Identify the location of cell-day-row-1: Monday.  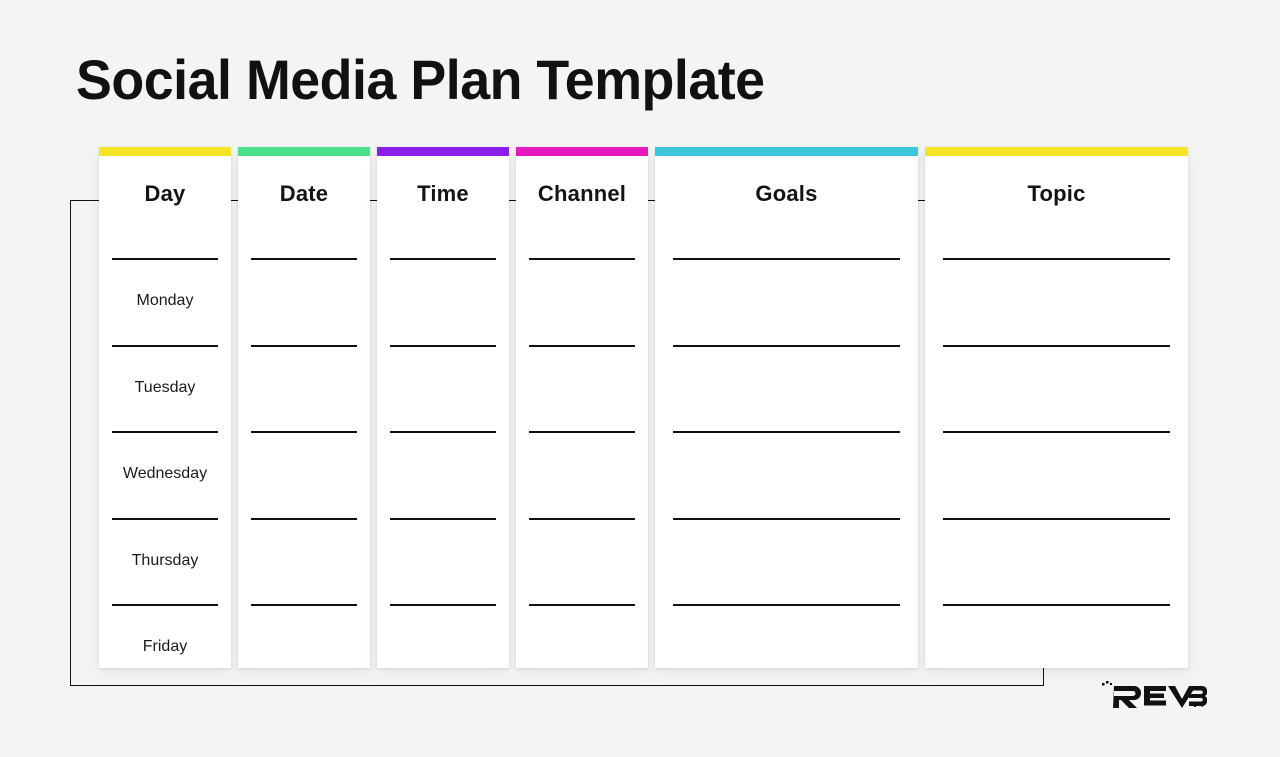
(165, 301).